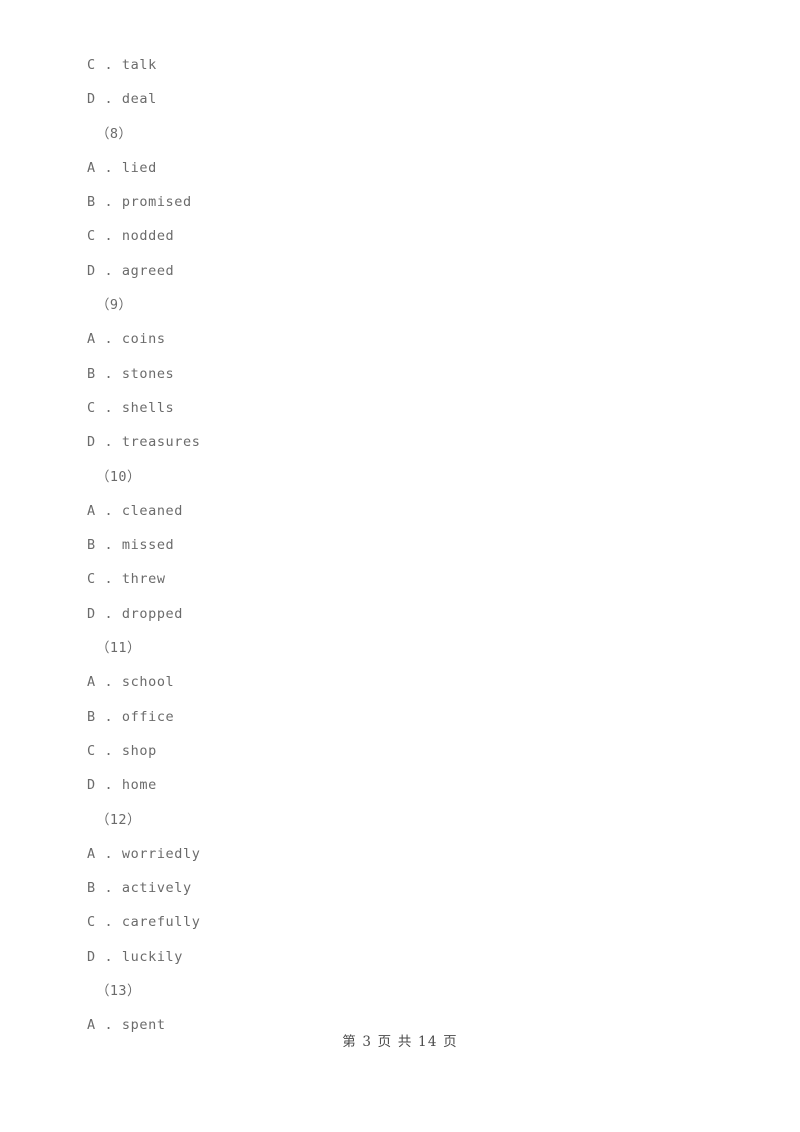  What do you see at coordinates (126, 339) in the screenshot?
I see `answer-option: A . coins` at bounding box center [126, 339].